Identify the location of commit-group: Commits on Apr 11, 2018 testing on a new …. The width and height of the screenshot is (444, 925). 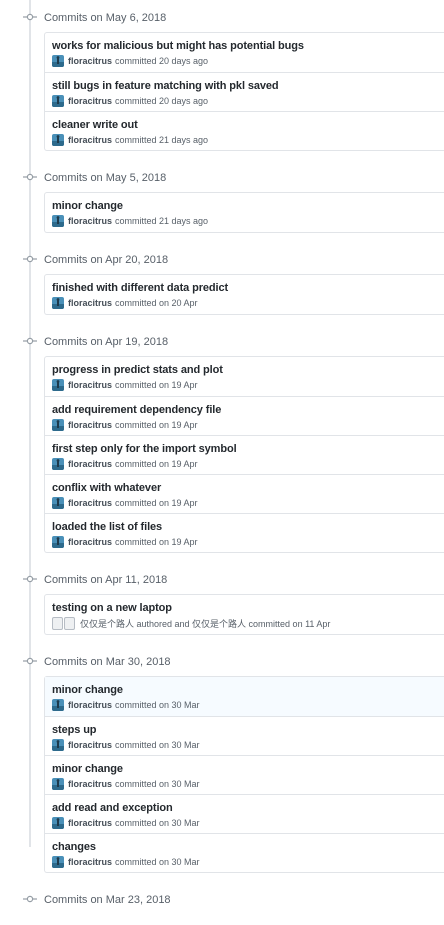
(222, 605).